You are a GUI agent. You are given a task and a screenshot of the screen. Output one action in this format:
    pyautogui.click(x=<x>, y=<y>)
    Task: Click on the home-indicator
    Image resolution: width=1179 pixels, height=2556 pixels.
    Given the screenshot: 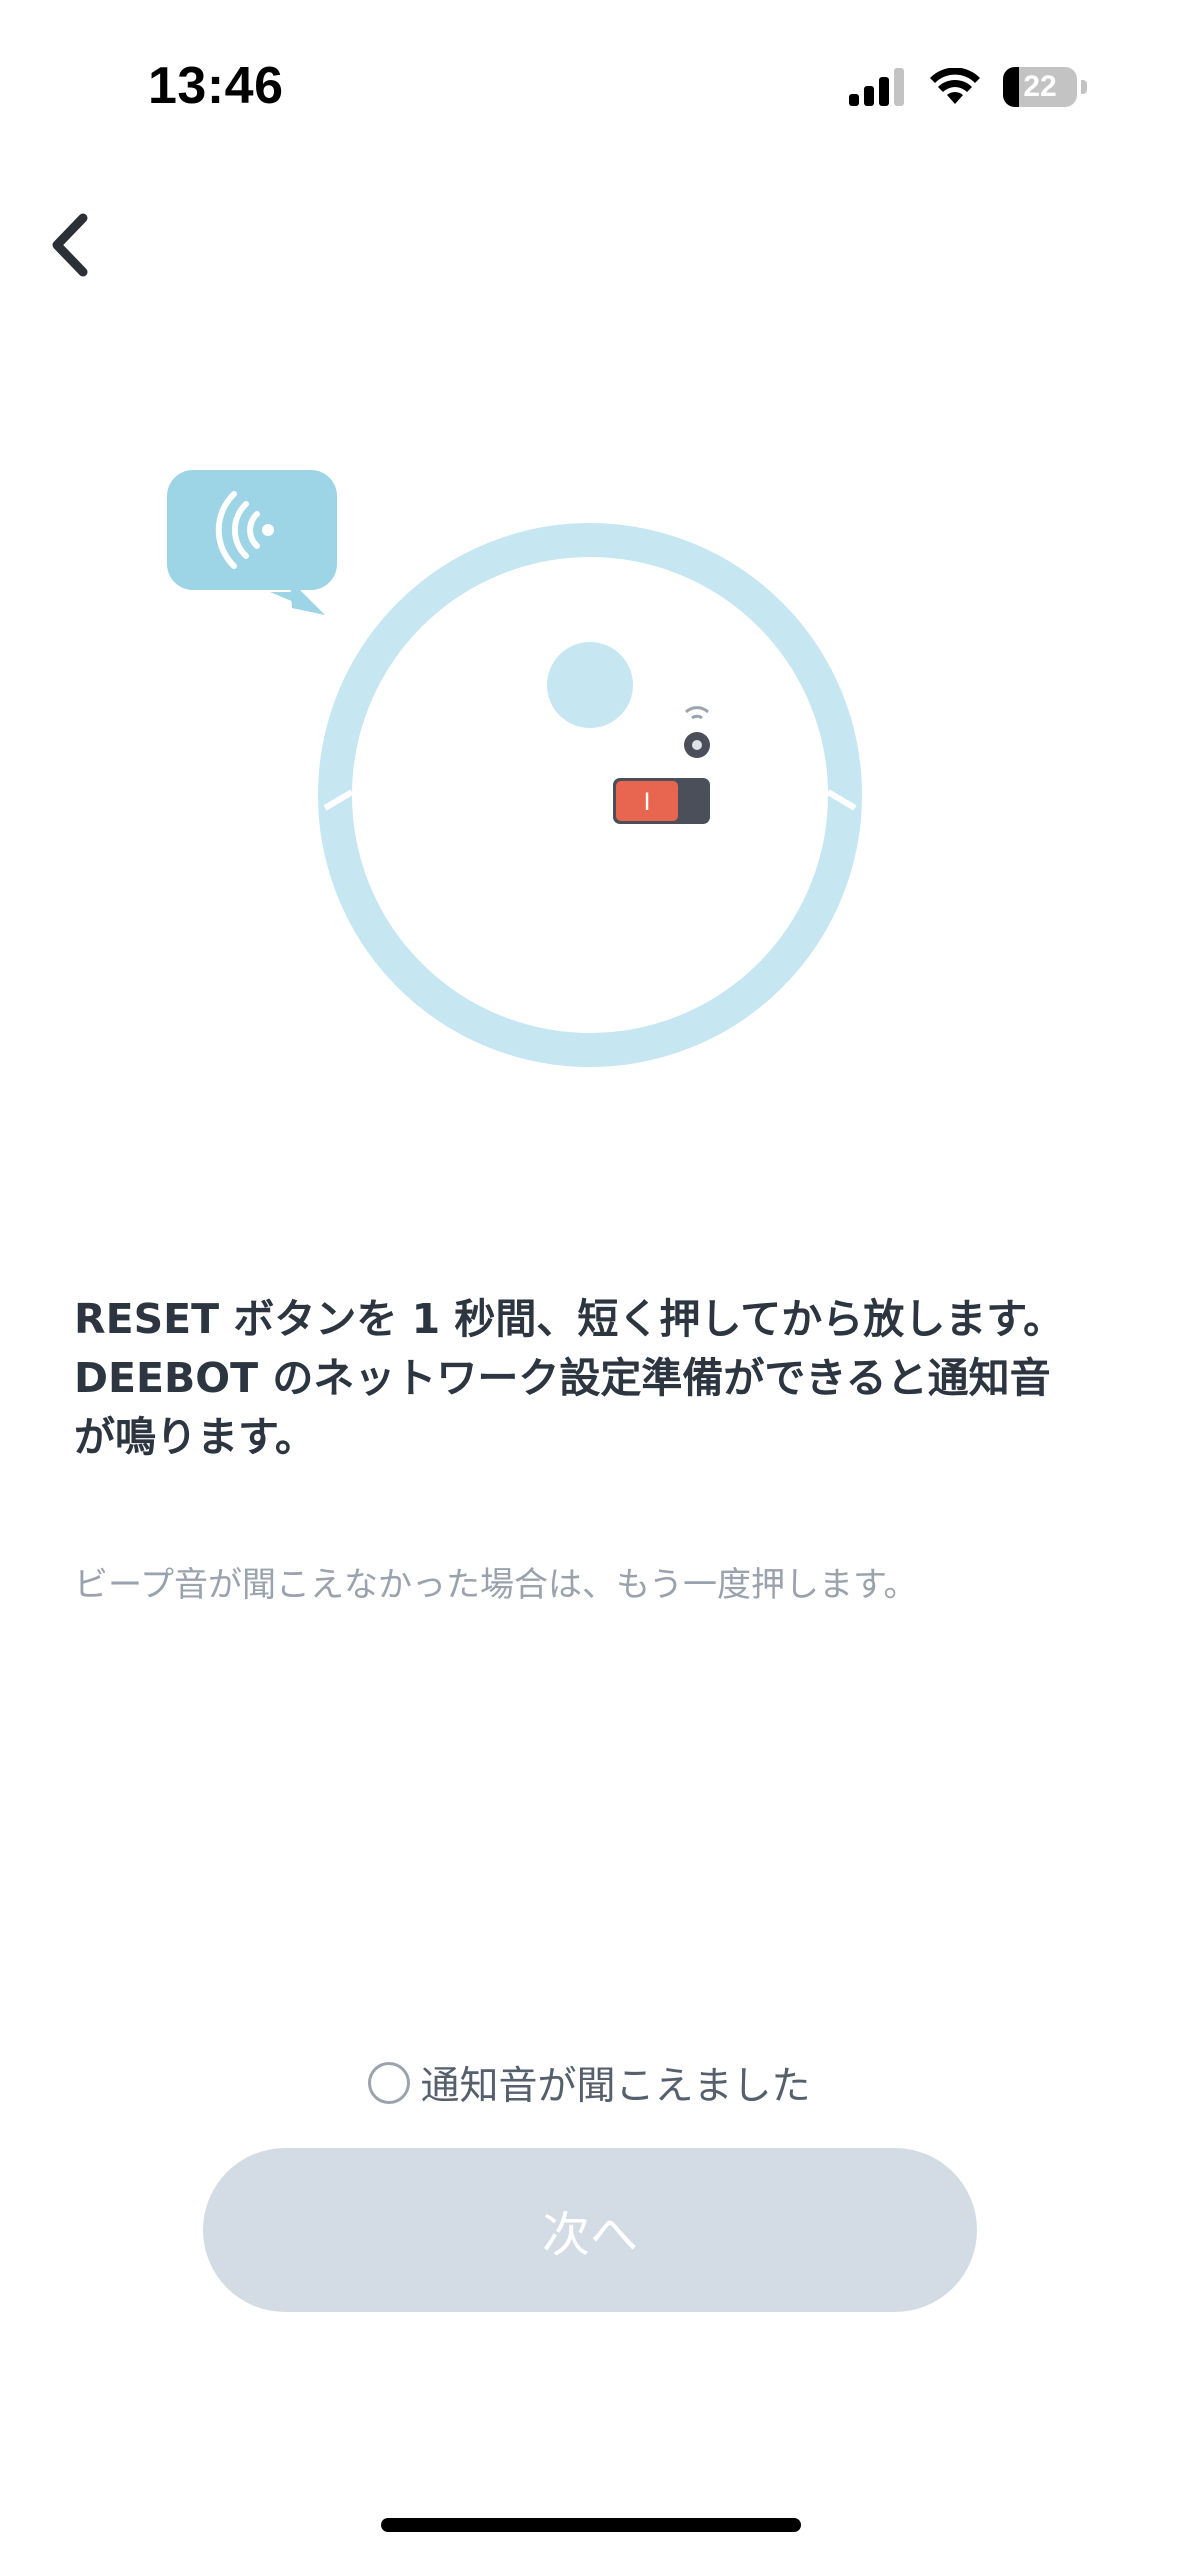 What is the action you would take?
    pyautogui.click(x=591, y=2525)
    